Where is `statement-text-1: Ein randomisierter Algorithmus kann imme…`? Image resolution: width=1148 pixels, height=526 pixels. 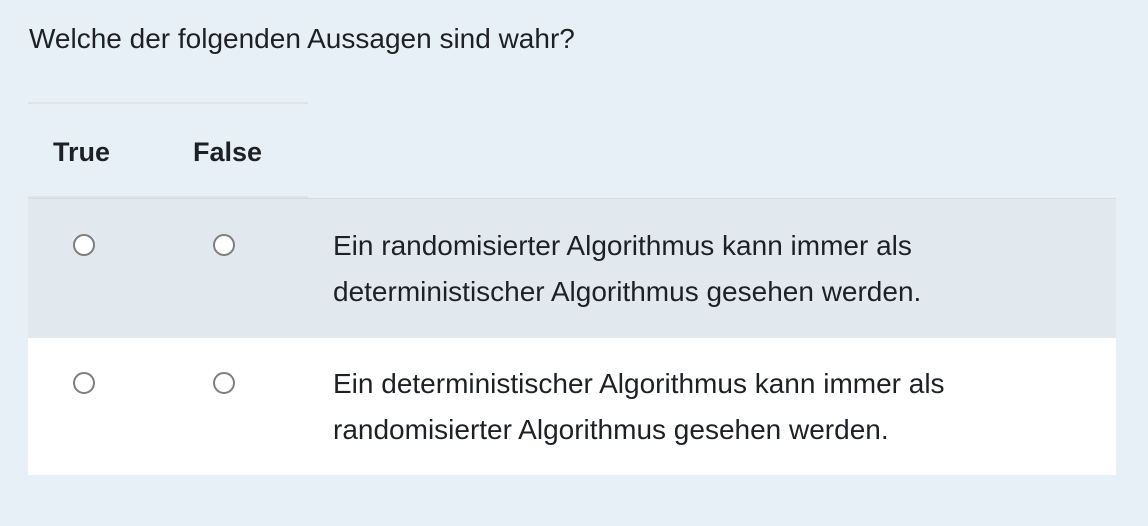 statement-text-1: Ein randomisierter Algorithmus kann imme… is located at coordinates (713, 269).